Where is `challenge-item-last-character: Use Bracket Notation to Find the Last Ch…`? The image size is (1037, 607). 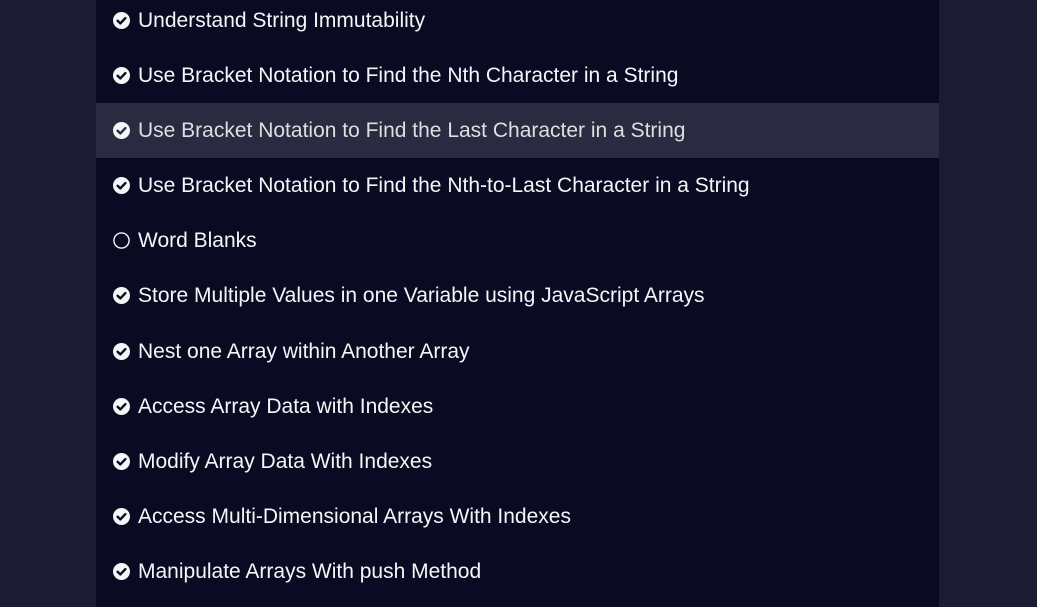 challenge-item-last-character: Use Bracket Notation to Find the Last Ch… is located at coordinates (517, 130).